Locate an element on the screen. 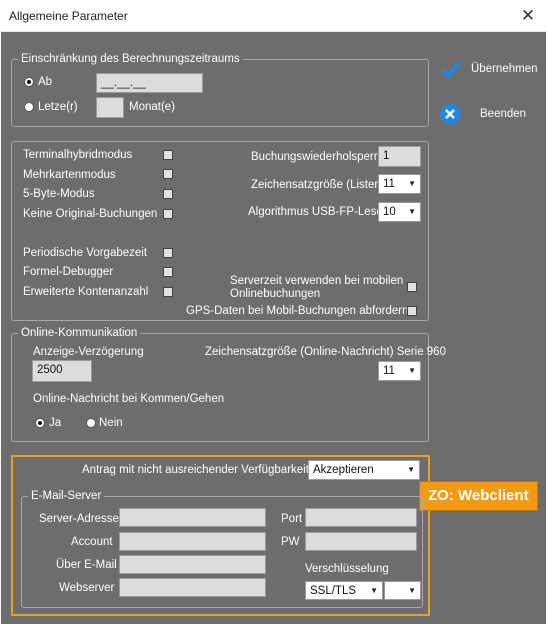  webclient-badge: ZO: Webclient is located at coordinates (478, 496).